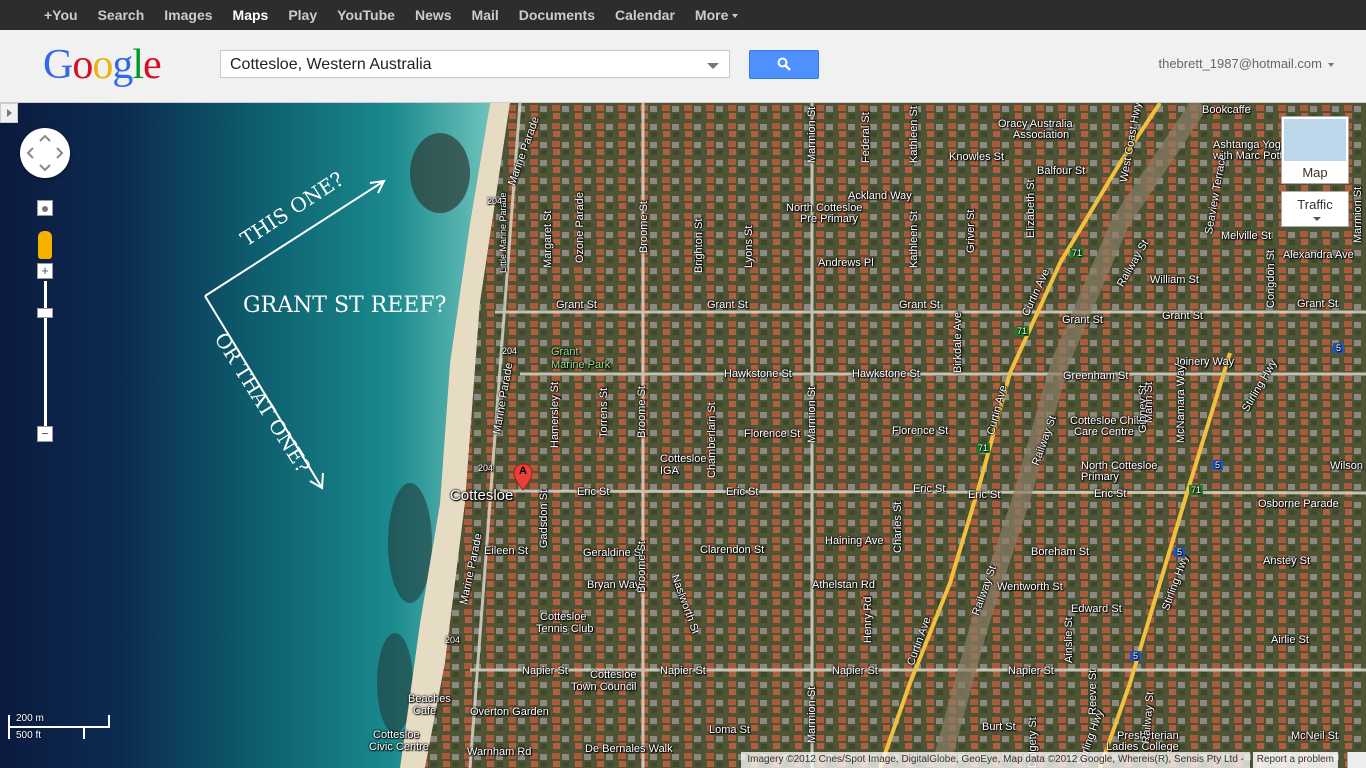 This screenshot has width=1366, height=768. I want to click on traffic-button: Traffic, so click(1315, 209).